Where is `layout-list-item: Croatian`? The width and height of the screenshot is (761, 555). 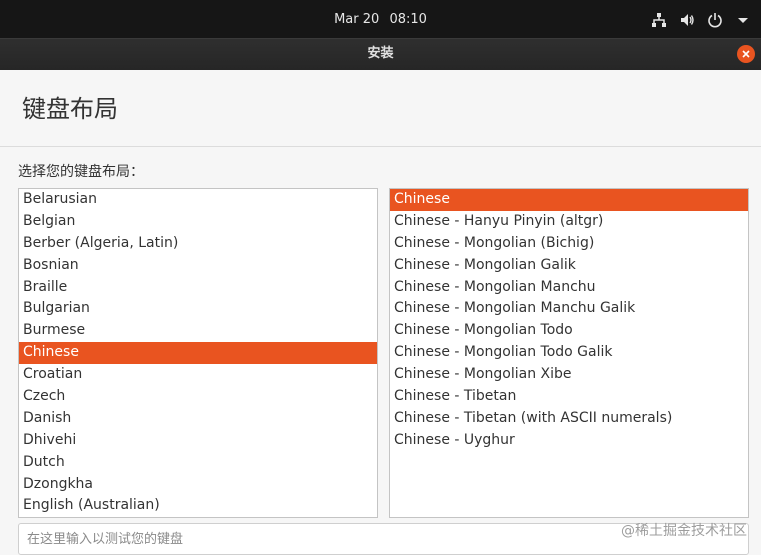 layout-list-item: Croatian is located at coordinates (198, 375).